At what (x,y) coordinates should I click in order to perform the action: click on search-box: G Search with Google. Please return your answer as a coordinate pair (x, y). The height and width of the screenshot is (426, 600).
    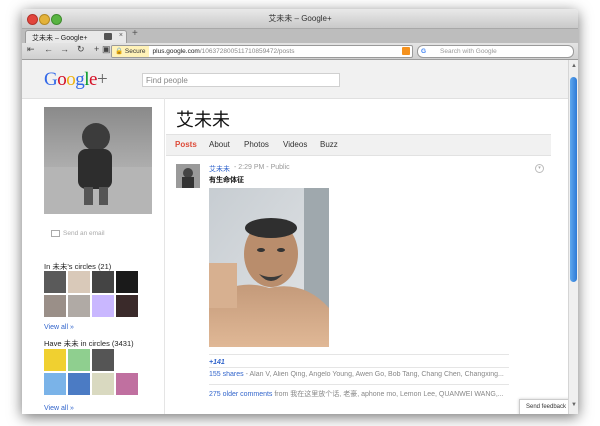
    Looking at the image, I should click on (495, 51).